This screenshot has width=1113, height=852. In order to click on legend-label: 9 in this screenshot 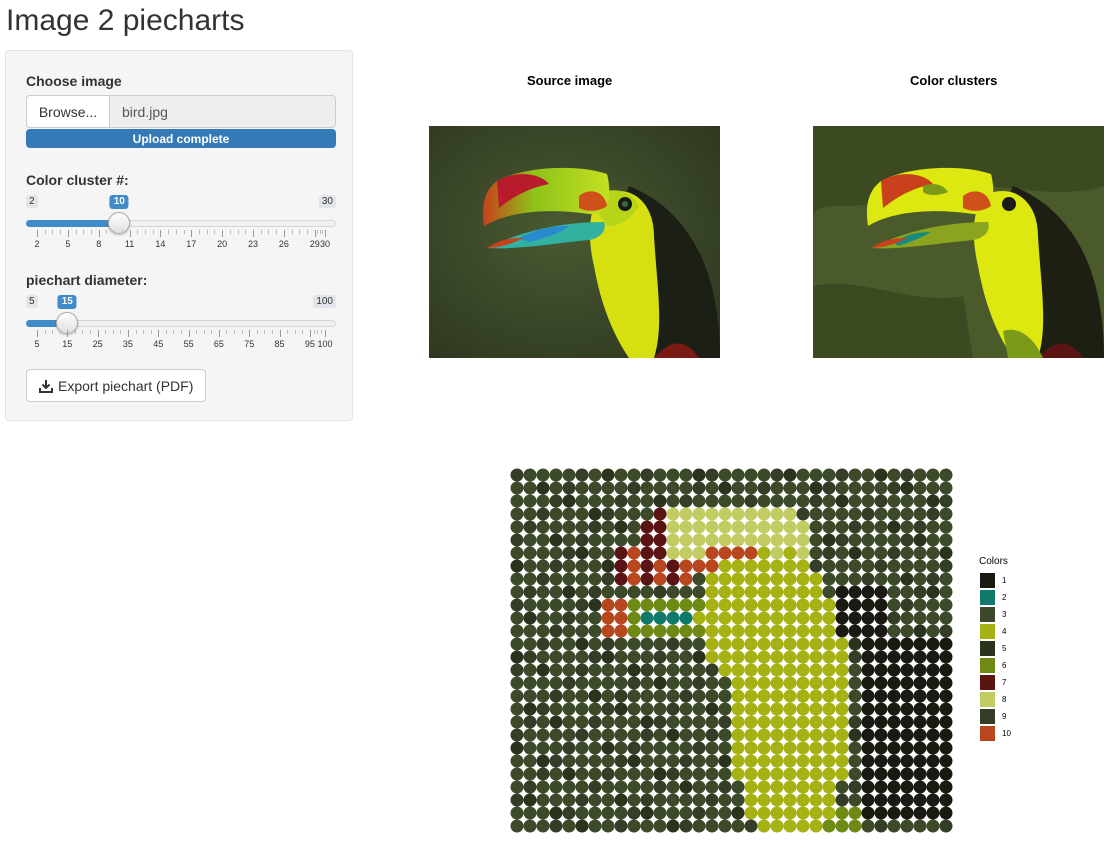, I will do `click(1004, 716)`.